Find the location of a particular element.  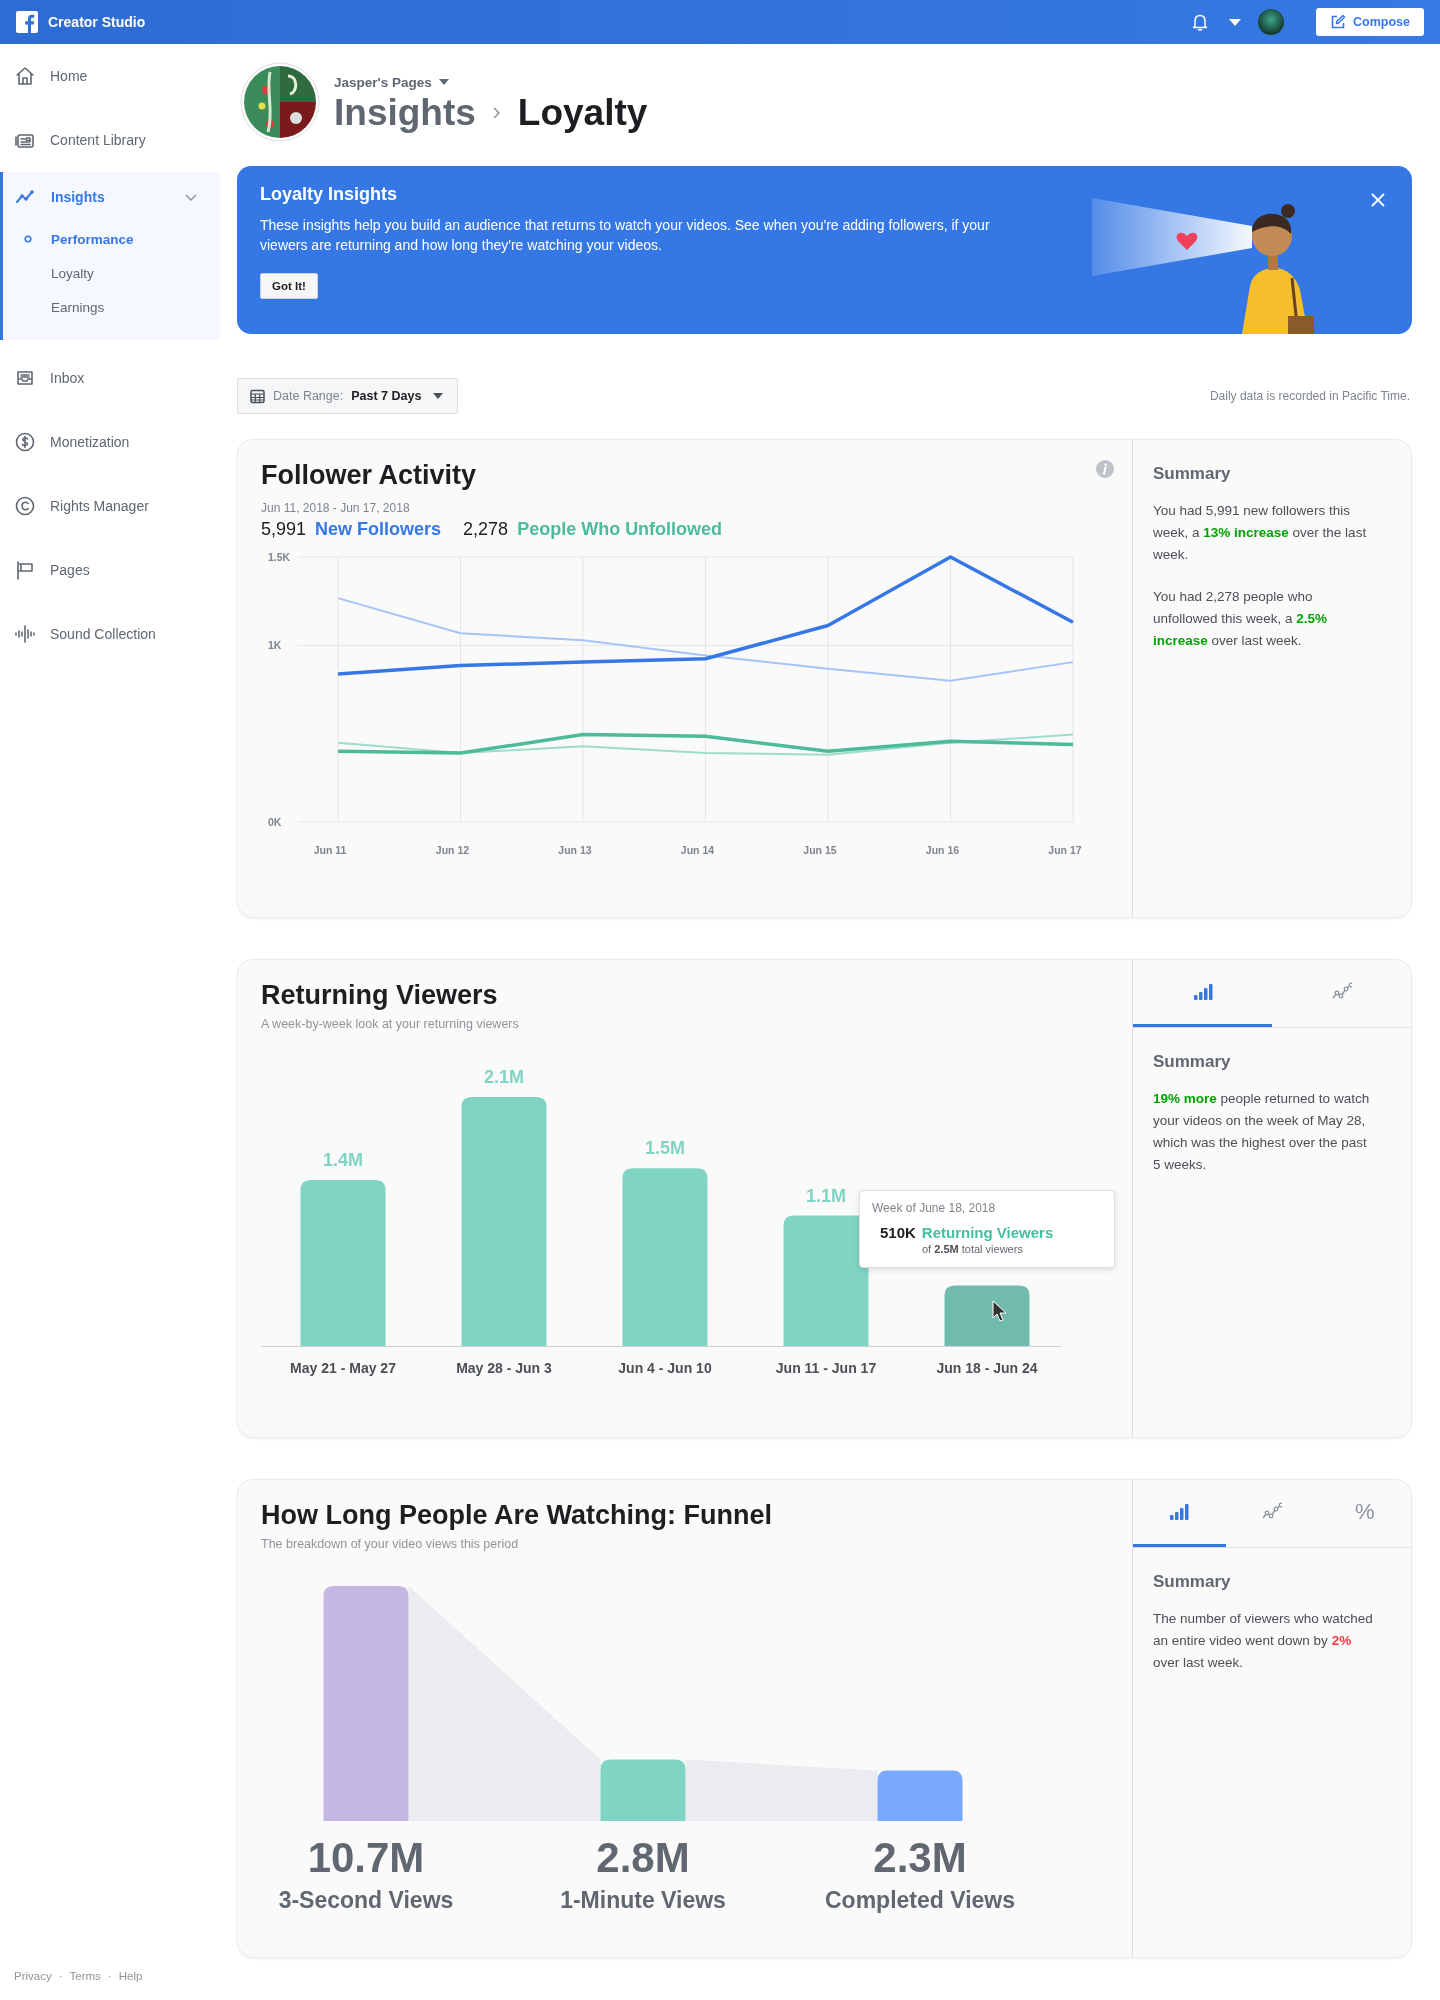

footer-link: Terms is located at coordinates (85, 1976).